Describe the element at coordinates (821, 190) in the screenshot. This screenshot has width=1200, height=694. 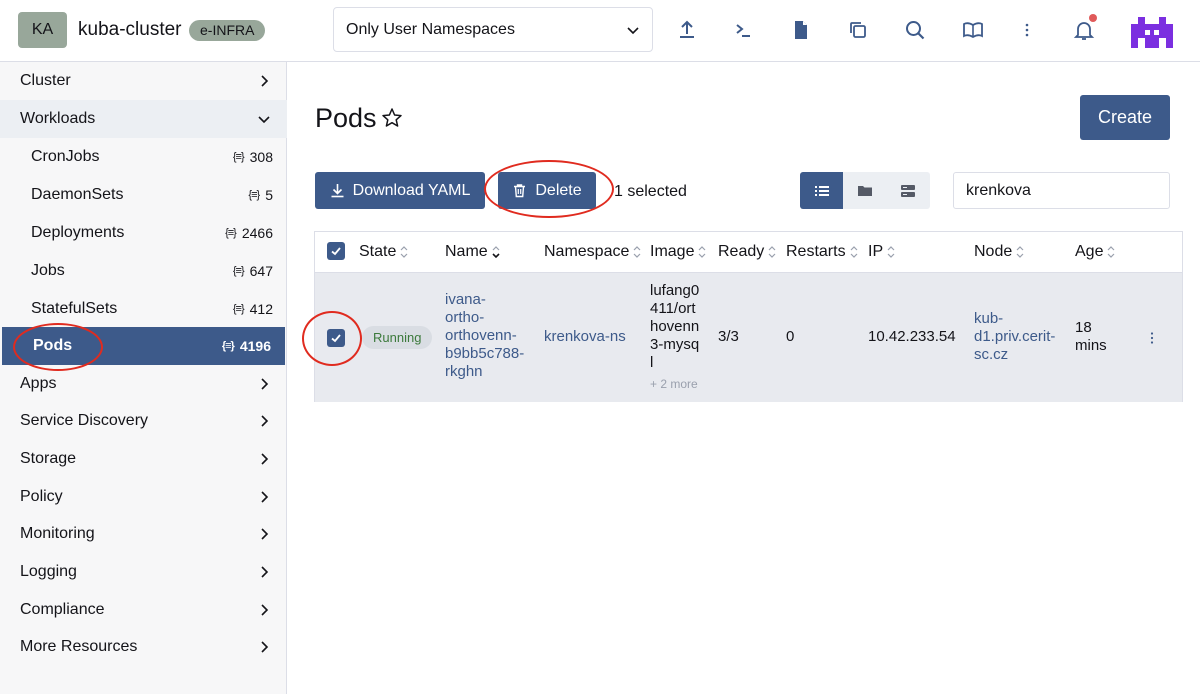
I see `flat-list-view-button` at that location.